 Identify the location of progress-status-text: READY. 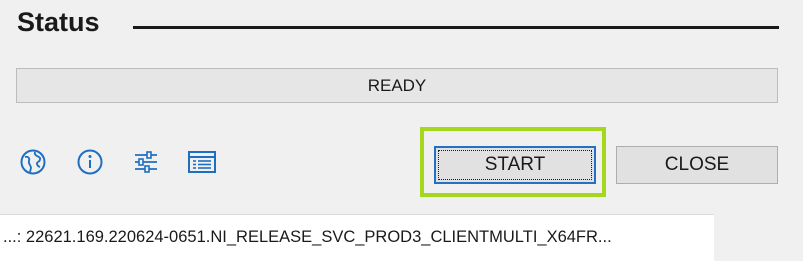
(397, 85).